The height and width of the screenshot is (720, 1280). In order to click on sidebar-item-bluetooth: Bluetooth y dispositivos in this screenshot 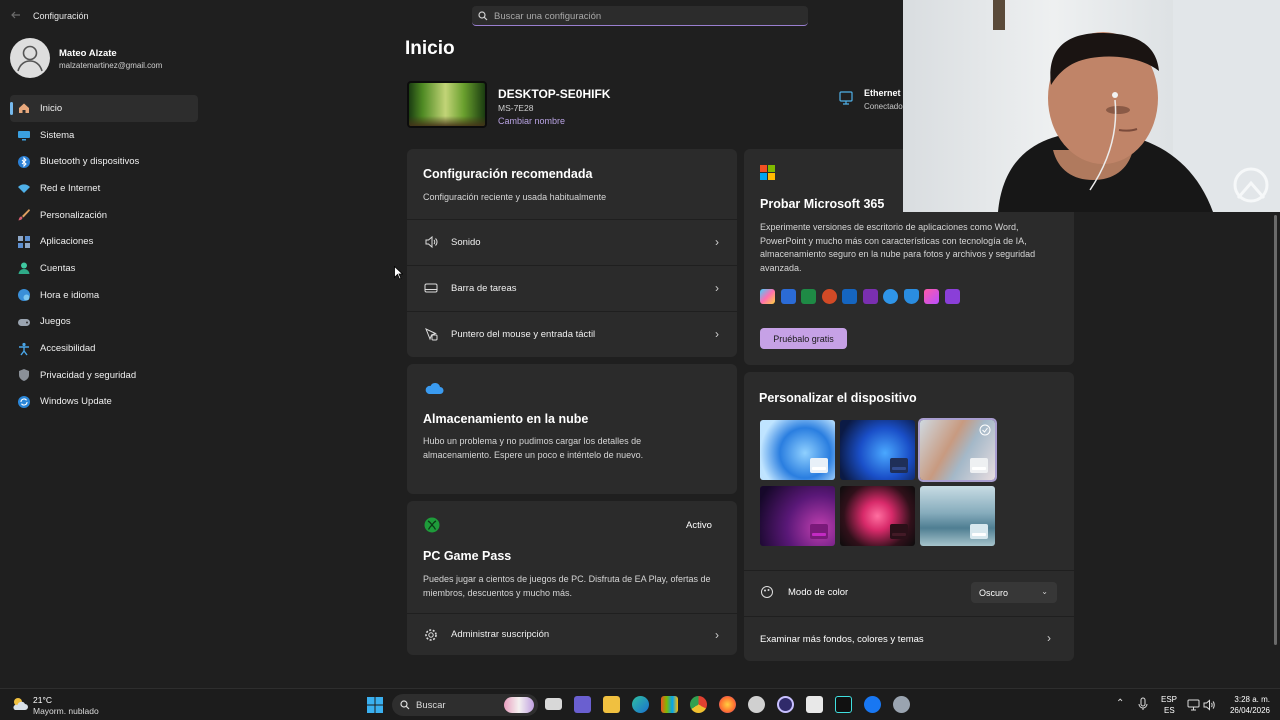, I will do `click(104, 161)`.